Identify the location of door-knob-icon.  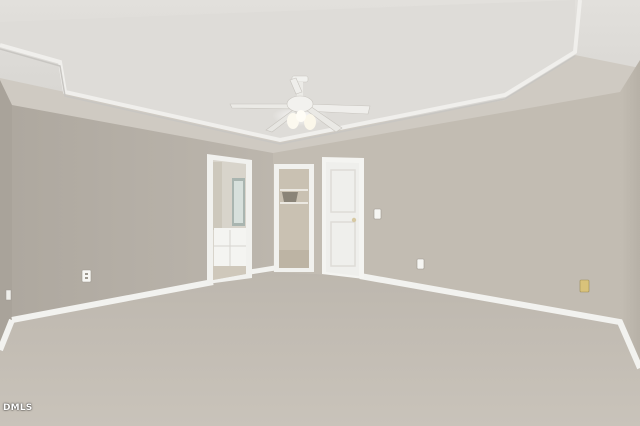
(354, 220).